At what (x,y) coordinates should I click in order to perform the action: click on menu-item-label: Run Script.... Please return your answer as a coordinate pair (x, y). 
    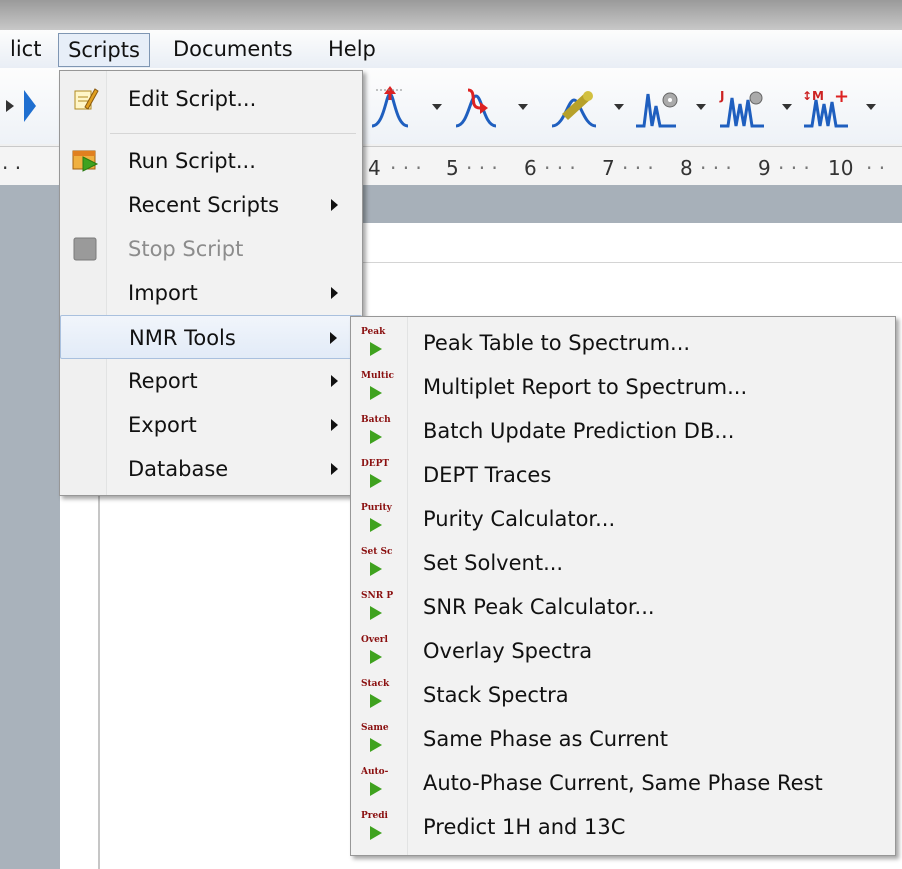
    Looking at the image, I should click on (192, 161).